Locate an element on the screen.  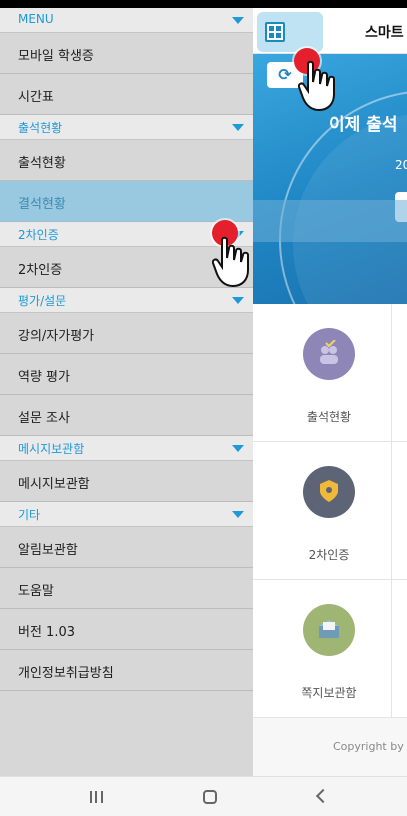
section-title: MENU is located at coordinates (36, 19).